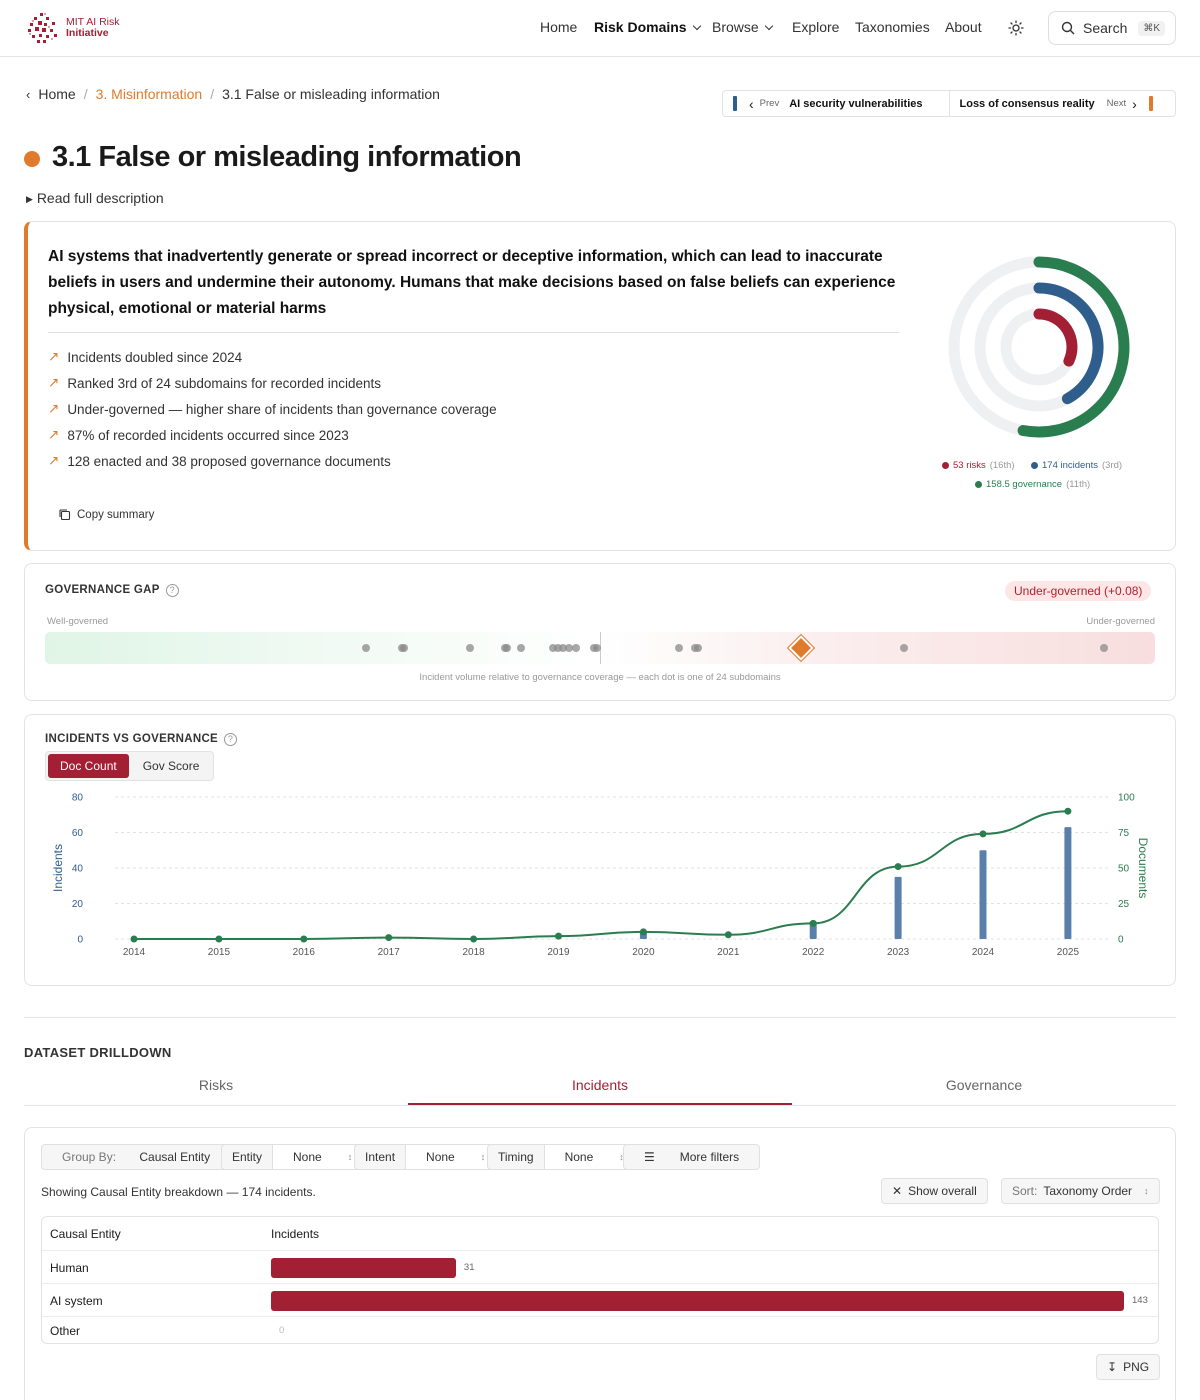 Image resolution: width=1200 pixels, height=1400 pixels. What do you see at coordinates (80, 940) in the screenshot?
I see `y-tick-label: 0` at bounding box center [80, 940].